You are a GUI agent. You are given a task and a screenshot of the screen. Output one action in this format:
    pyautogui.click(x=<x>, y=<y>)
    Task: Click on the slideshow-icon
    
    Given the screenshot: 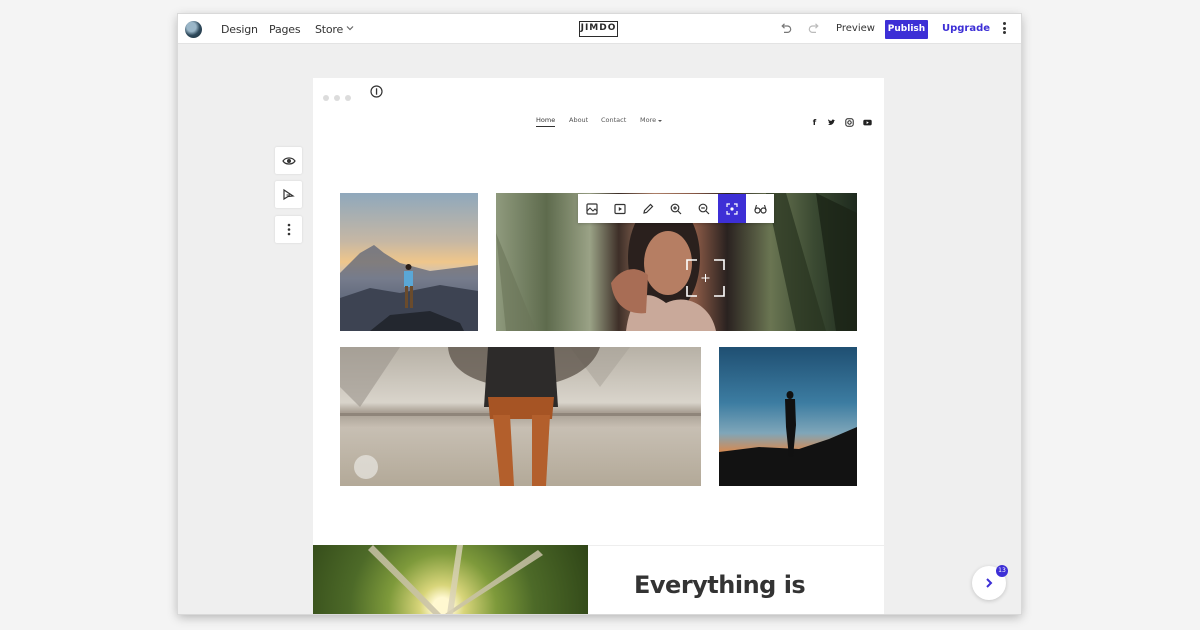 What is the action you would take?
    pyautogui.click(x=620, y=208)
    